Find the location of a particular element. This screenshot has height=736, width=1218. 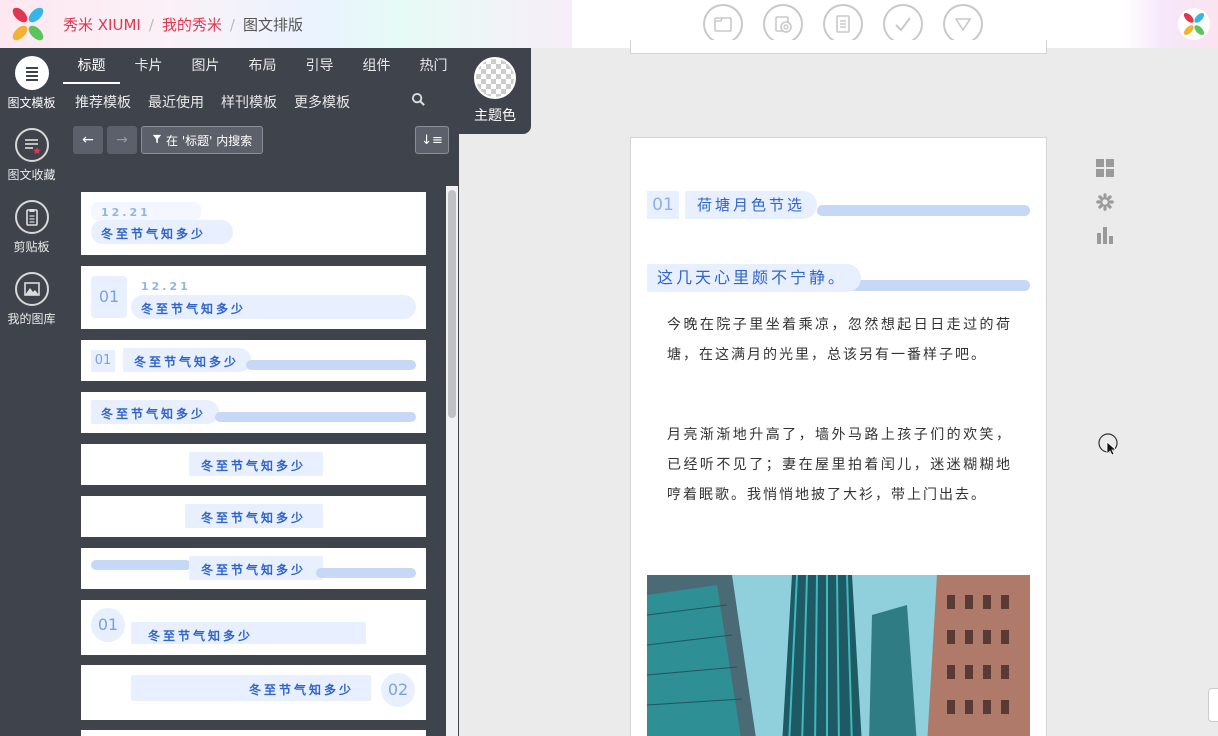

xiumi-logo-icon is located at coordinates (28, 24).